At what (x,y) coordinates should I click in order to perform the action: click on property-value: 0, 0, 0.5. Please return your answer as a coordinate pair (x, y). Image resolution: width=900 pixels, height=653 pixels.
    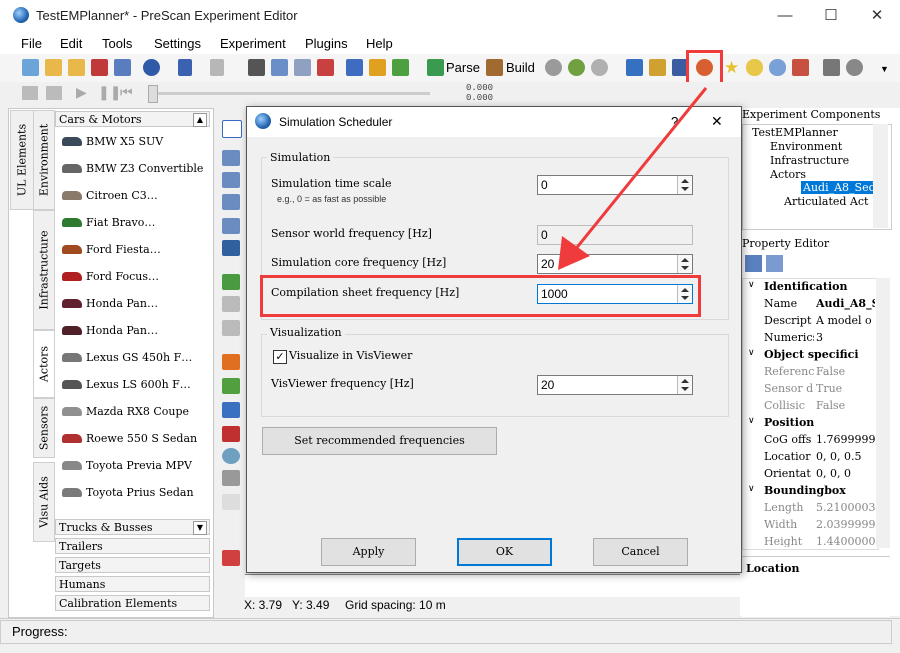
    Looking at the image, I should click on (845, 456).